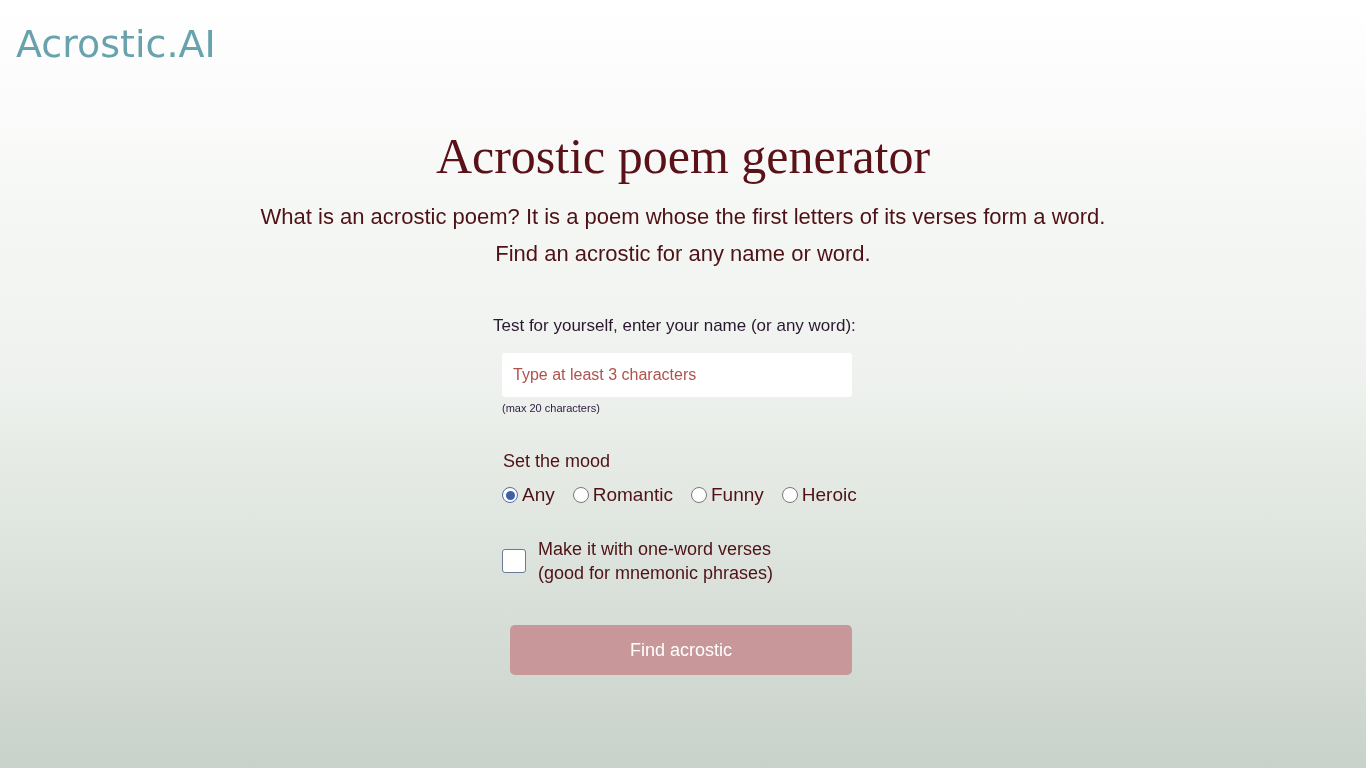  What do you see at coordinates (528, 495) in the screenshot?
I see `mood-radio: Any` at bounding box center [528, 495].